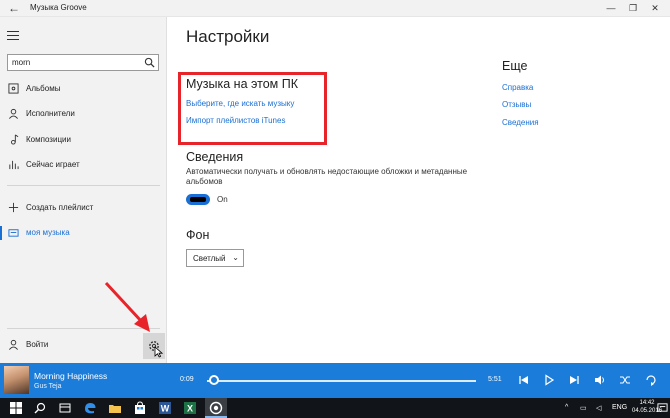 The width and height of the screenshot is (670, 418). What do you see at coordinates (50, 113) in the screenshot?
I see `sidebar-item-label: Исполнители` at bounding box center [50, 113].